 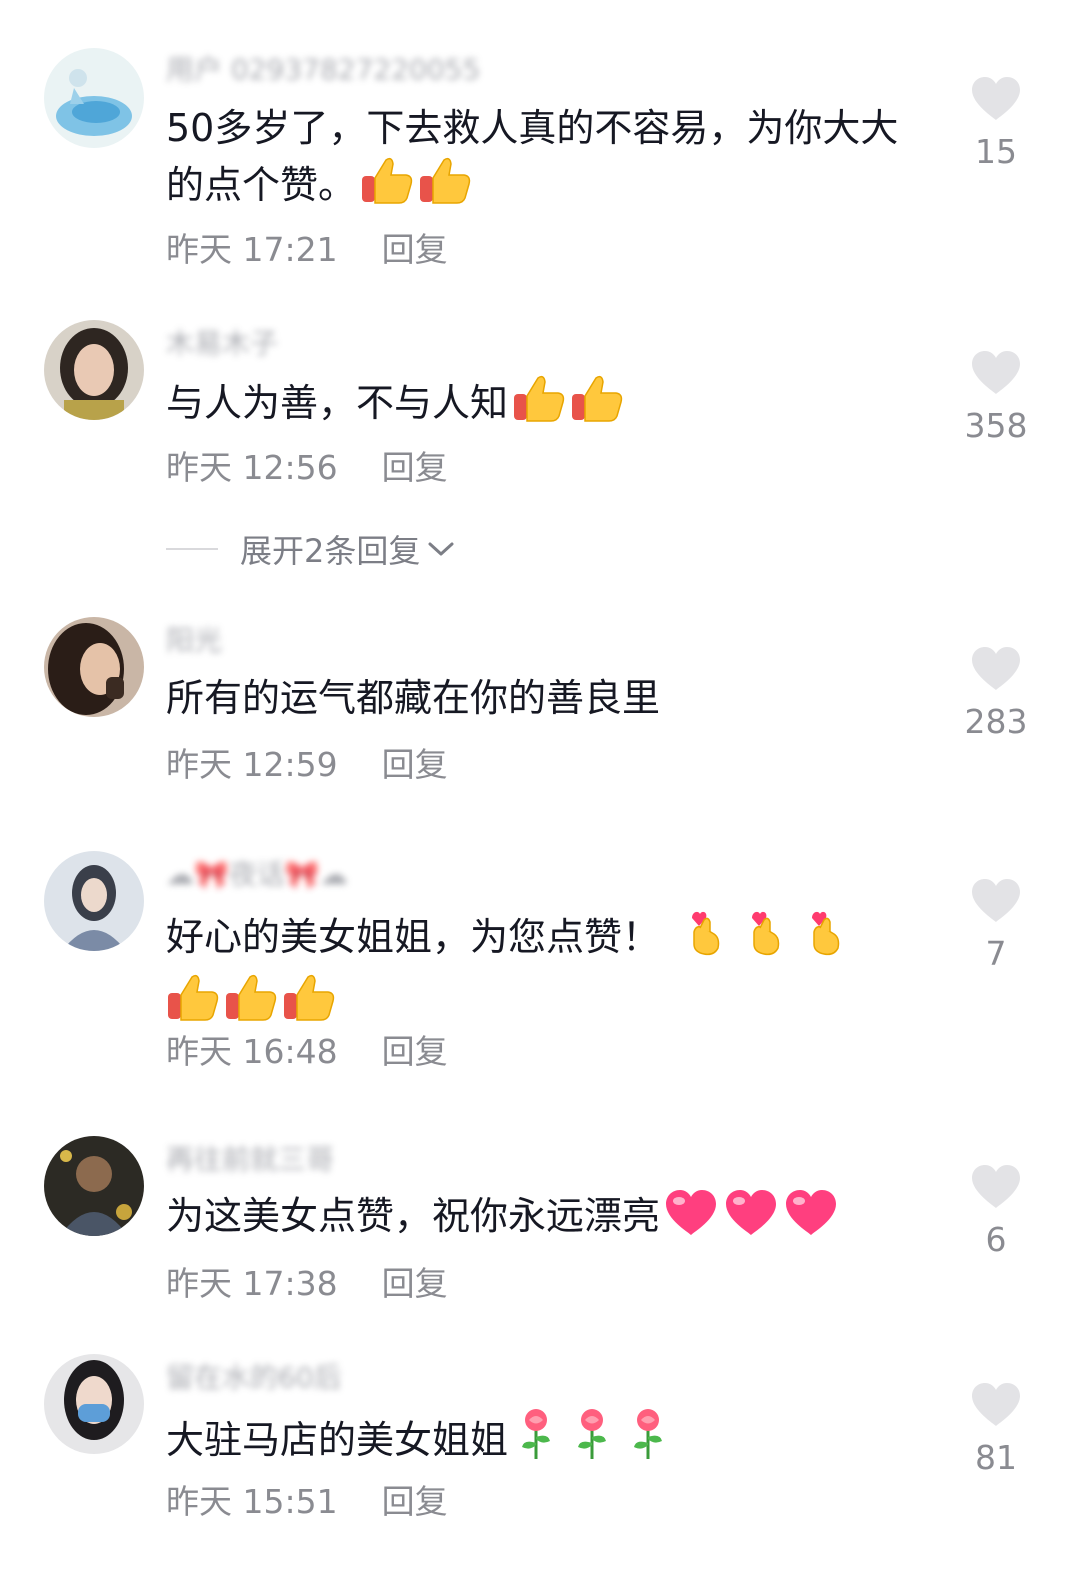 I want to click on like-count: 81, so click(x=996, y=1457).